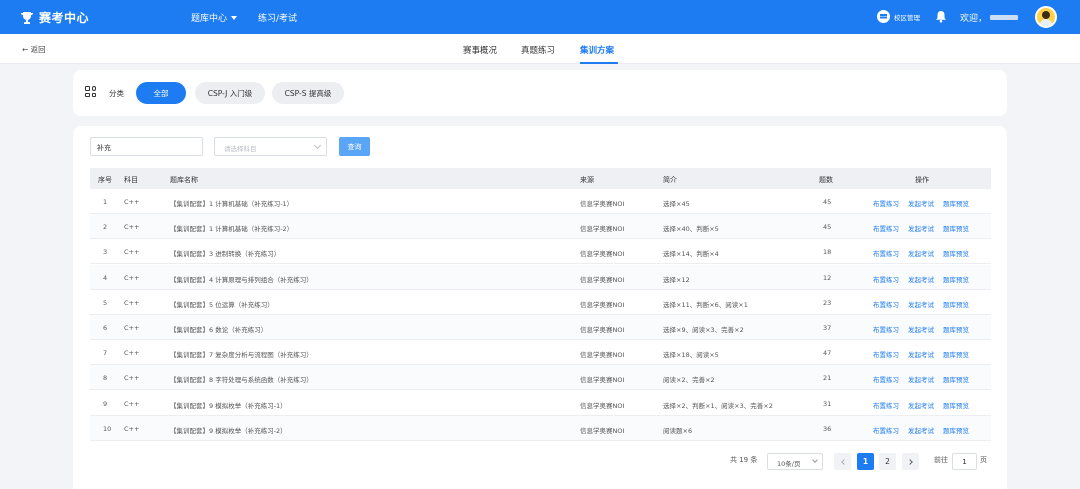  I want to click on header-no: 序号, so click(105, 180).